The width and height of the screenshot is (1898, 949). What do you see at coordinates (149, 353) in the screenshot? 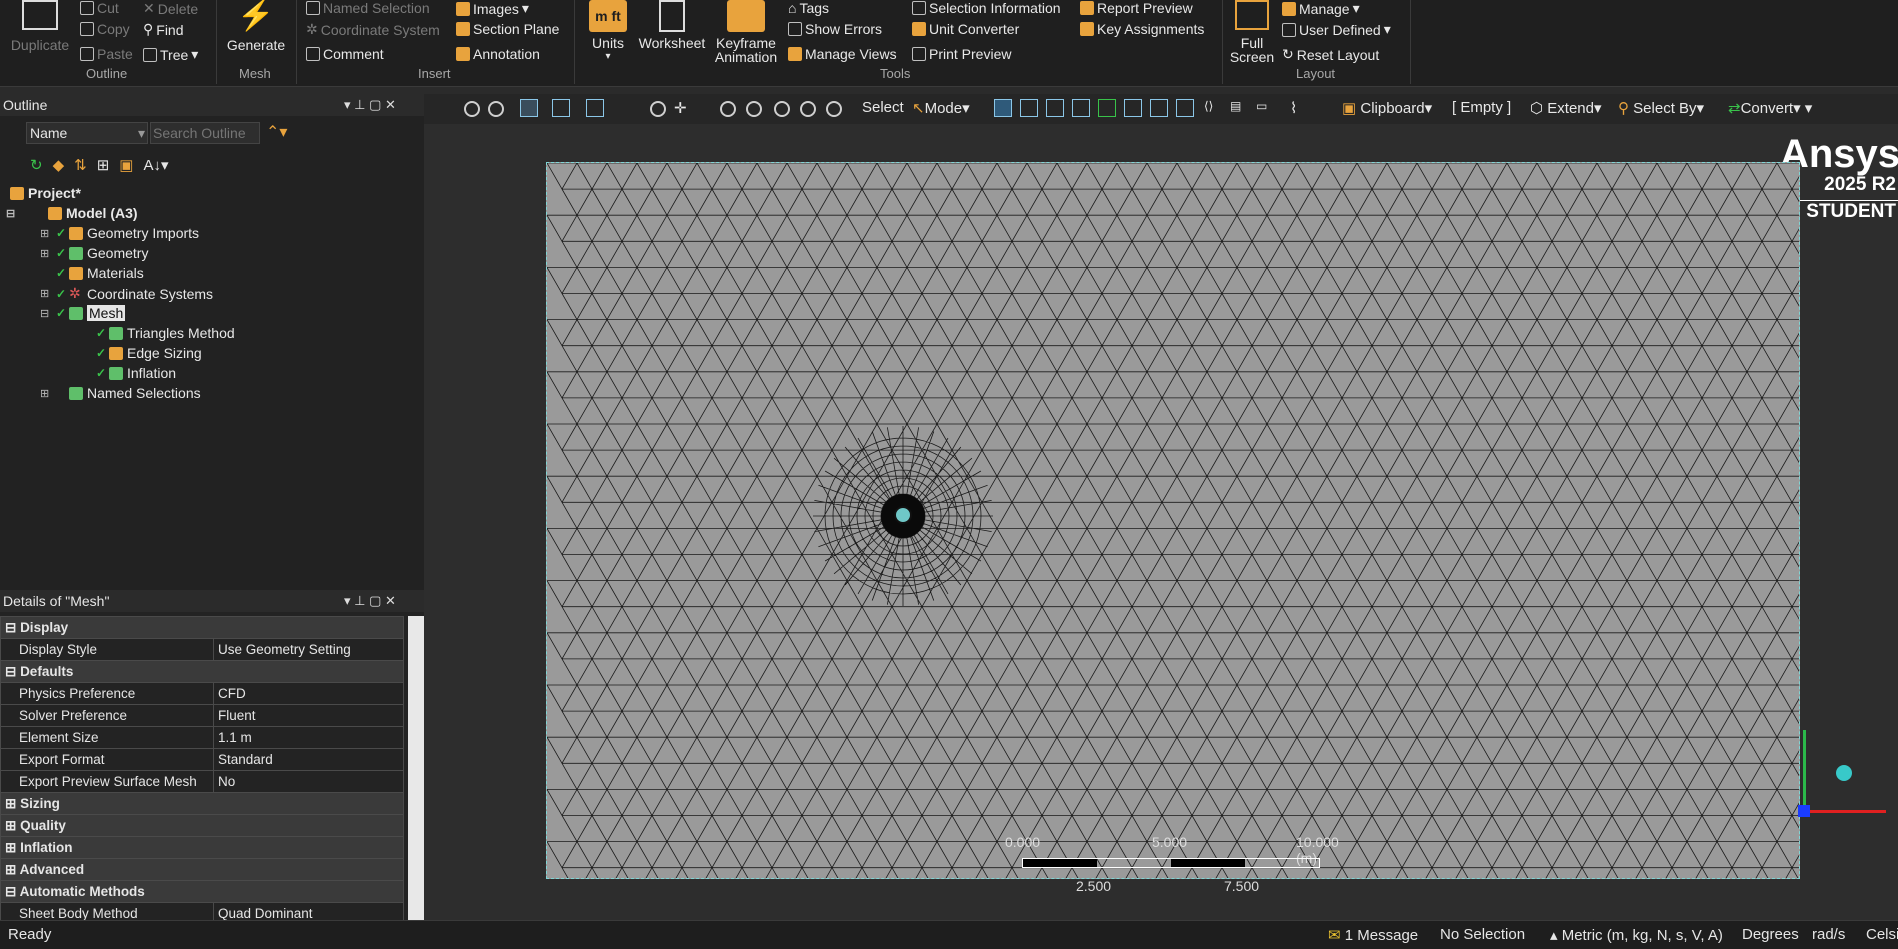
I see `tree-item-edge-sizing: ✓ Edge Sizing` at bounding box center [149, 353].